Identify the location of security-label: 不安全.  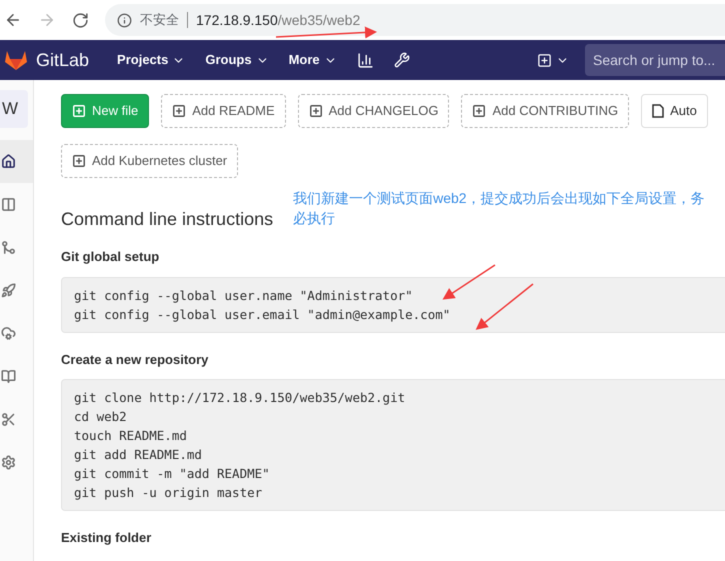
(159, 20).